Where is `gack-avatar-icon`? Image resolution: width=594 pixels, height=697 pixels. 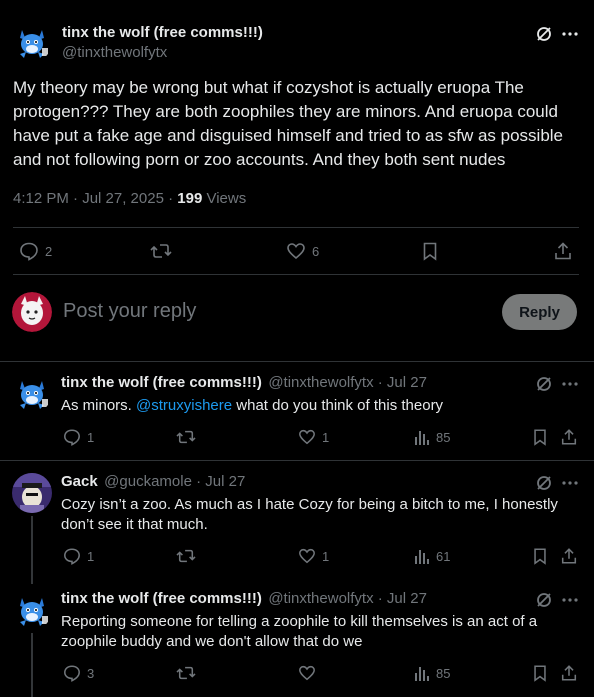
gack-avatar-icon is located at coordinates (32, 493).